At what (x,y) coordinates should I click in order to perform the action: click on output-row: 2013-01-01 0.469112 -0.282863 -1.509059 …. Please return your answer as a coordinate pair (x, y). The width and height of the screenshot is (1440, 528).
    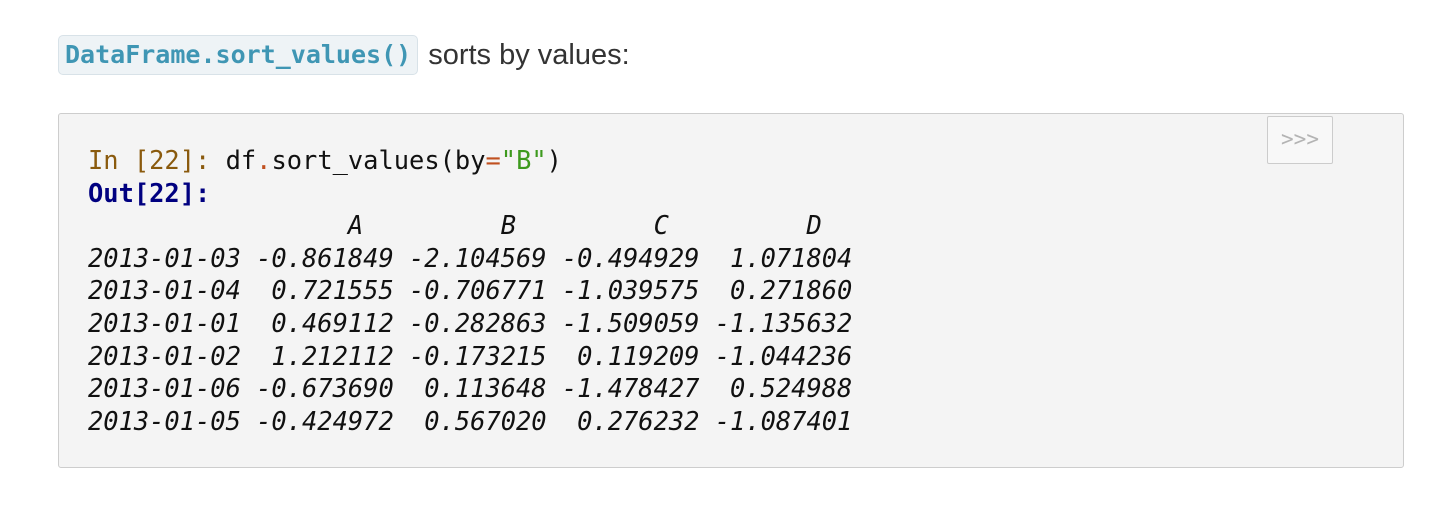
    Looking at the image, I should click on (470, 322).